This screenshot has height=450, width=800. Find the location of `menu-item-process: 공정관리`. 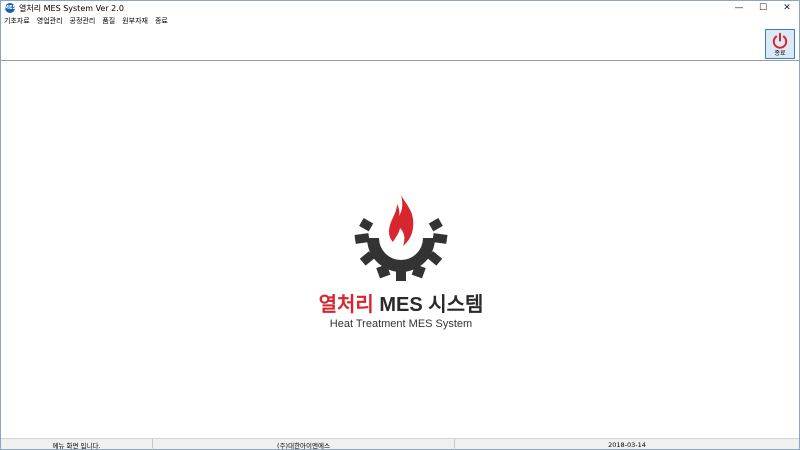

menu-item-process: 공정관리 is located at coordinates (83, 21).